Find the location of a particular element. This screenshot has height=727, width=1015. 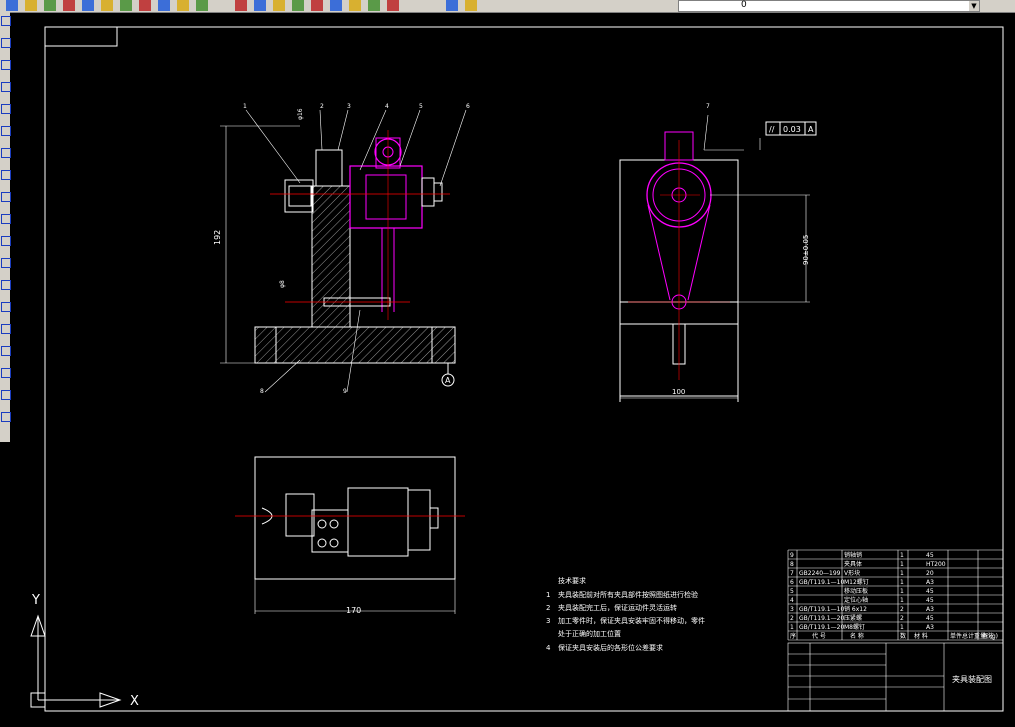

new-icon is located at coordinates (12, 5).